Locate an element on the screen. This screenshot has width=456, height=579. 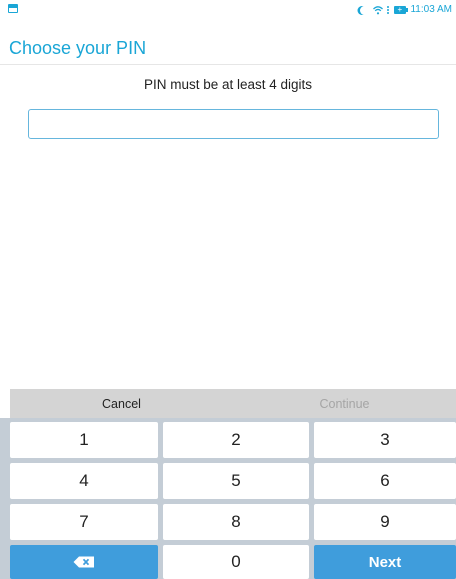
key-4: 4 is located at coordinates (84, 481).